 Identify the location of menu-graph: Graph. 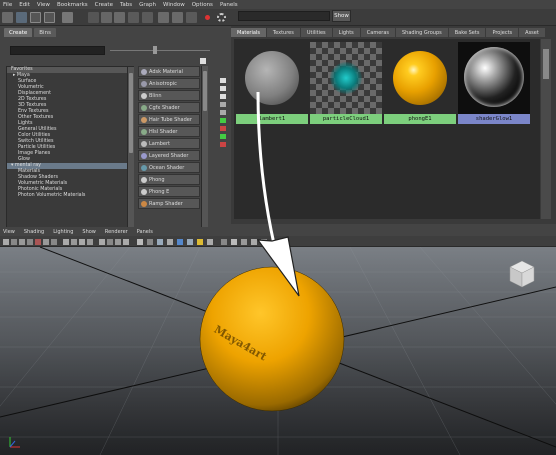
(147, 5).